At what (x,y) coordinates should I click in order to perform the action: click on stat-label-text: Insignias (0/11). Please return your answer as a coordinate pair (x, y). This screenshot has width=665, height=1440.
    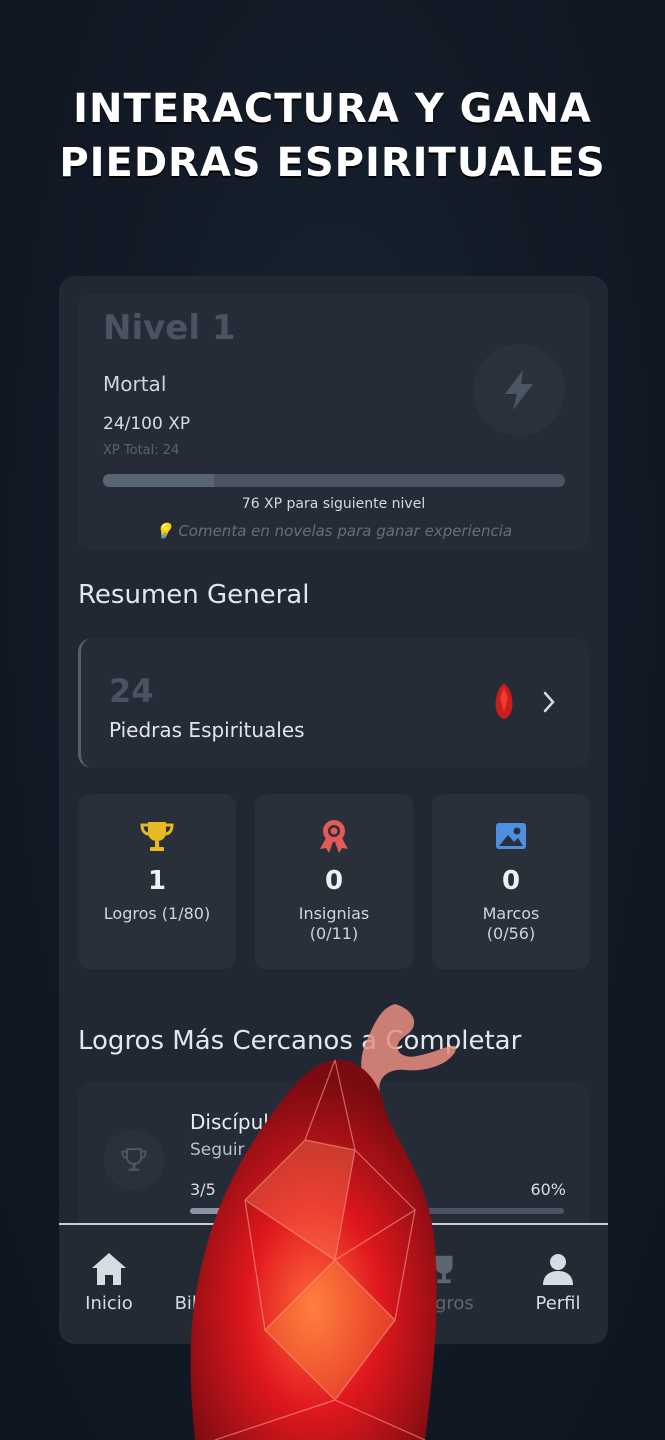
    Looking at the image, I should click on (334, 924).